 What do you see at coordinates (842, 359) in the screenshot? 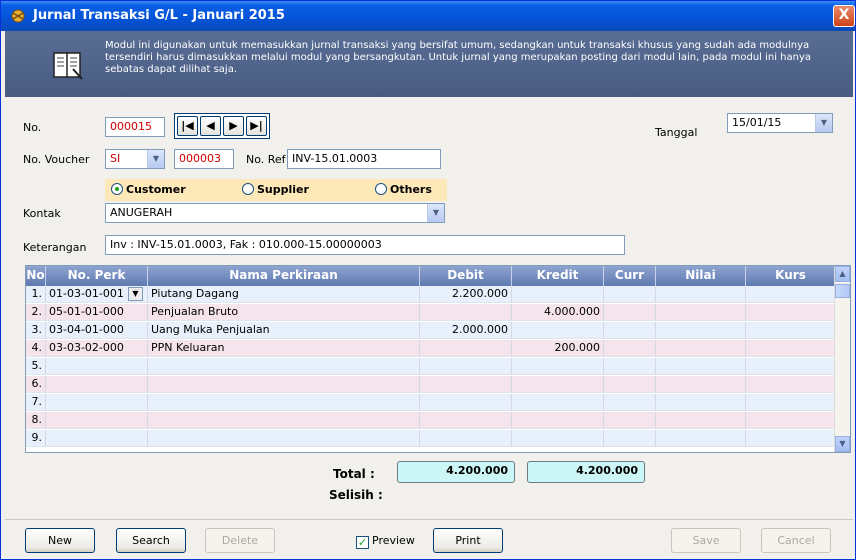
I see `grid-scrollbar: ▲ ▼` at bounding box center [842, 359].